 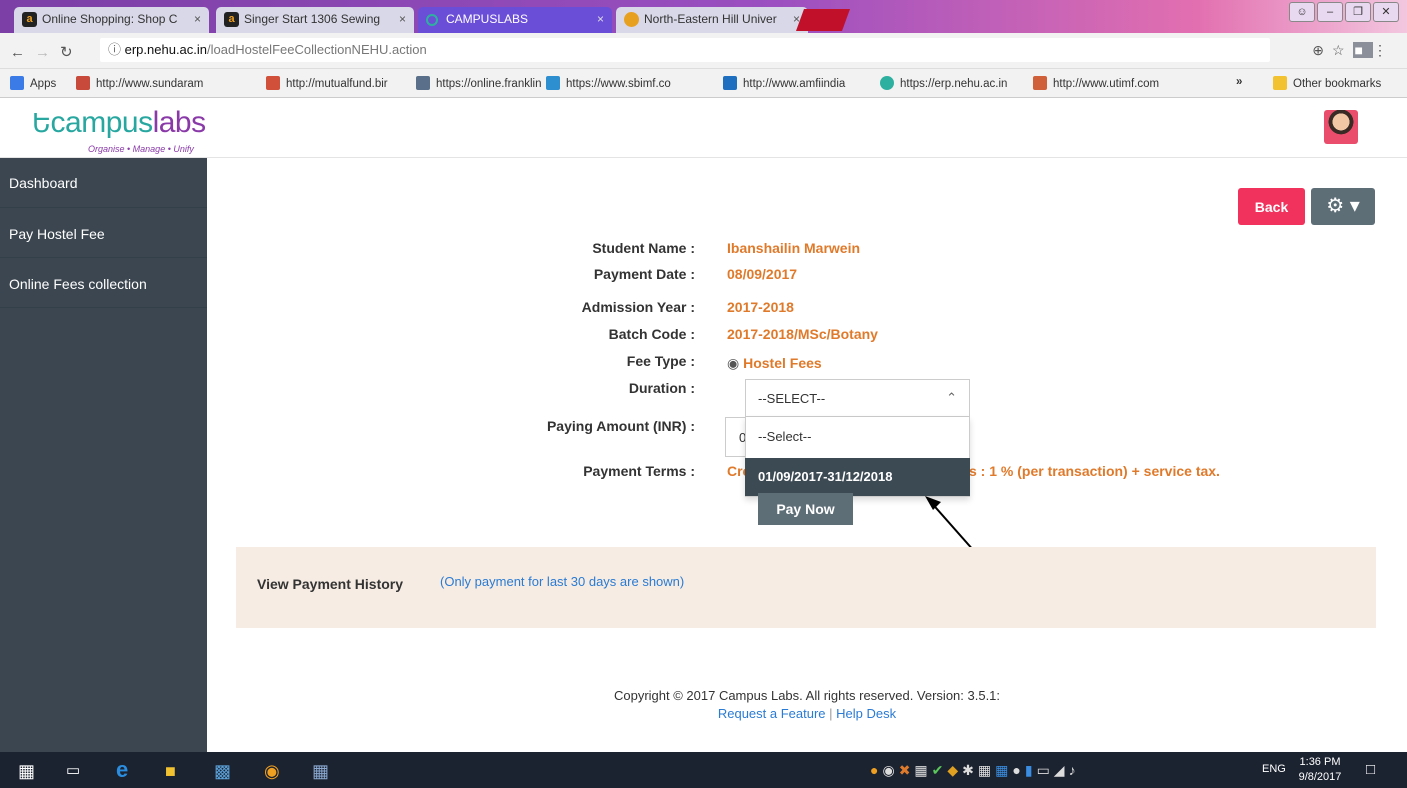 What do you see at coordinates (1031, 770) in the screenshot?
I see `tray-app-icon: ▮` at bounding box center [1031, 770].